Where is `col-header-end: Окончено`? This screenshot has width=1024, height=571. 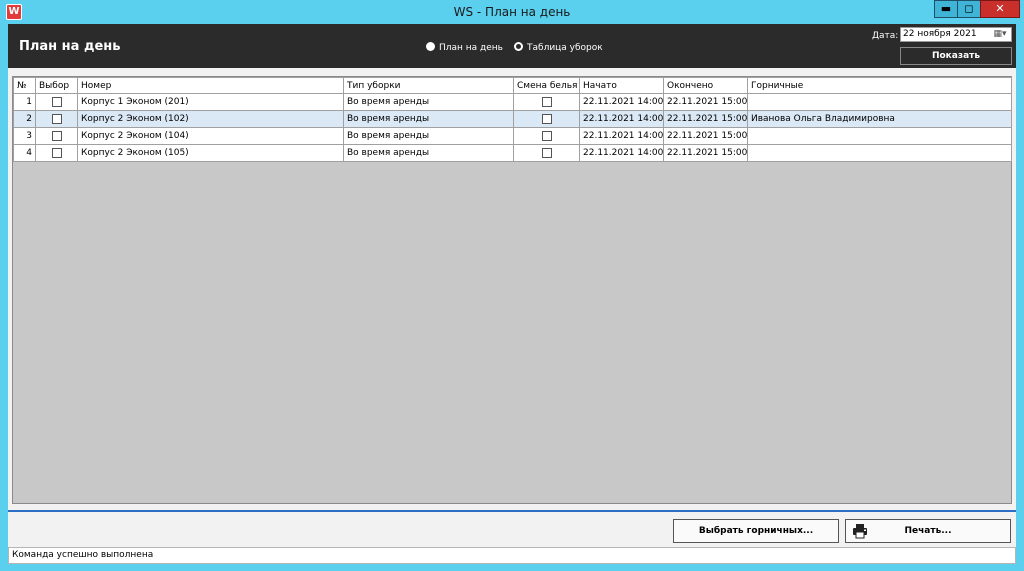
col-header-end: Окончено is located at coordinates (705, 85).